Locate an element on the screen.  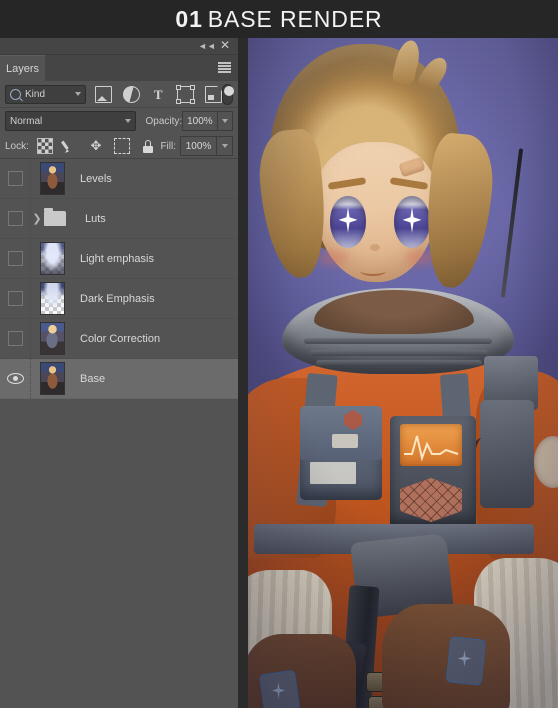
close-icon: ✕ is located at coordinates (225, 45).